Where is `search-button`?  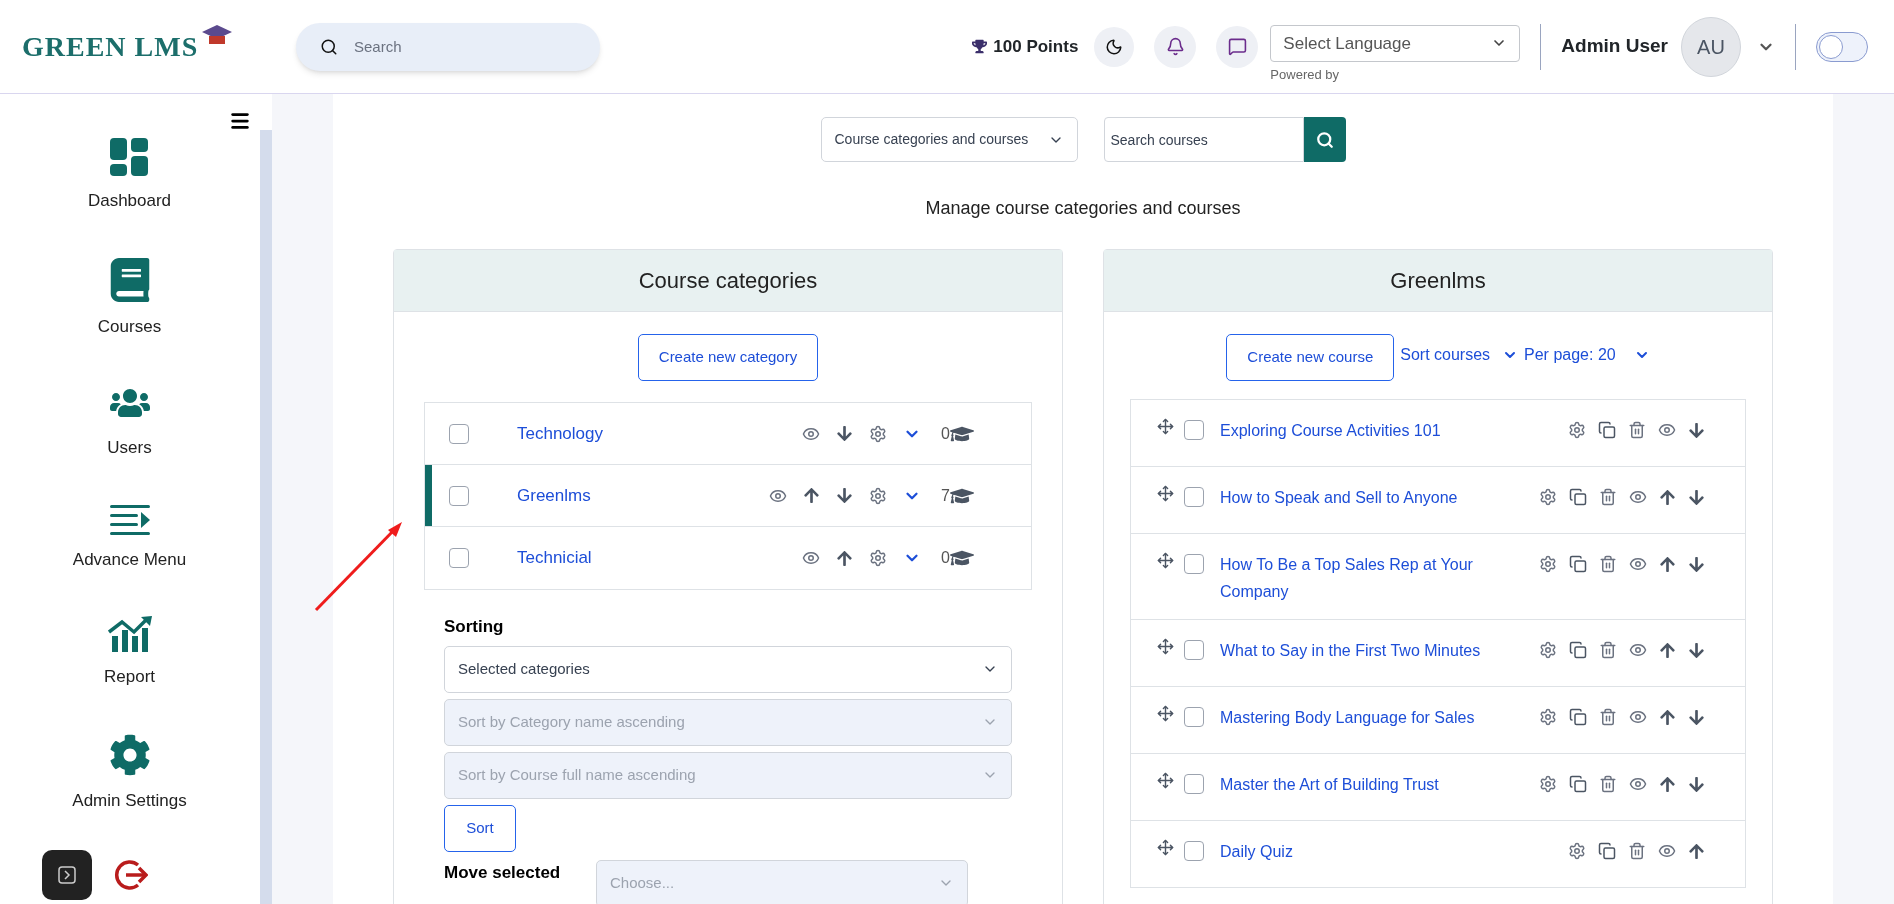
search-button is located at coordinates (1324, 139).